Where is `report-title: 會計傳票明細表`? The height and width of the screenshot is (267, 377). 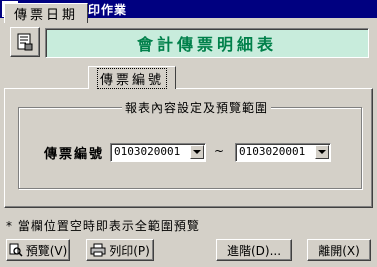 report-title: 會計傳票明細表 is located at coordinates (206, 44).